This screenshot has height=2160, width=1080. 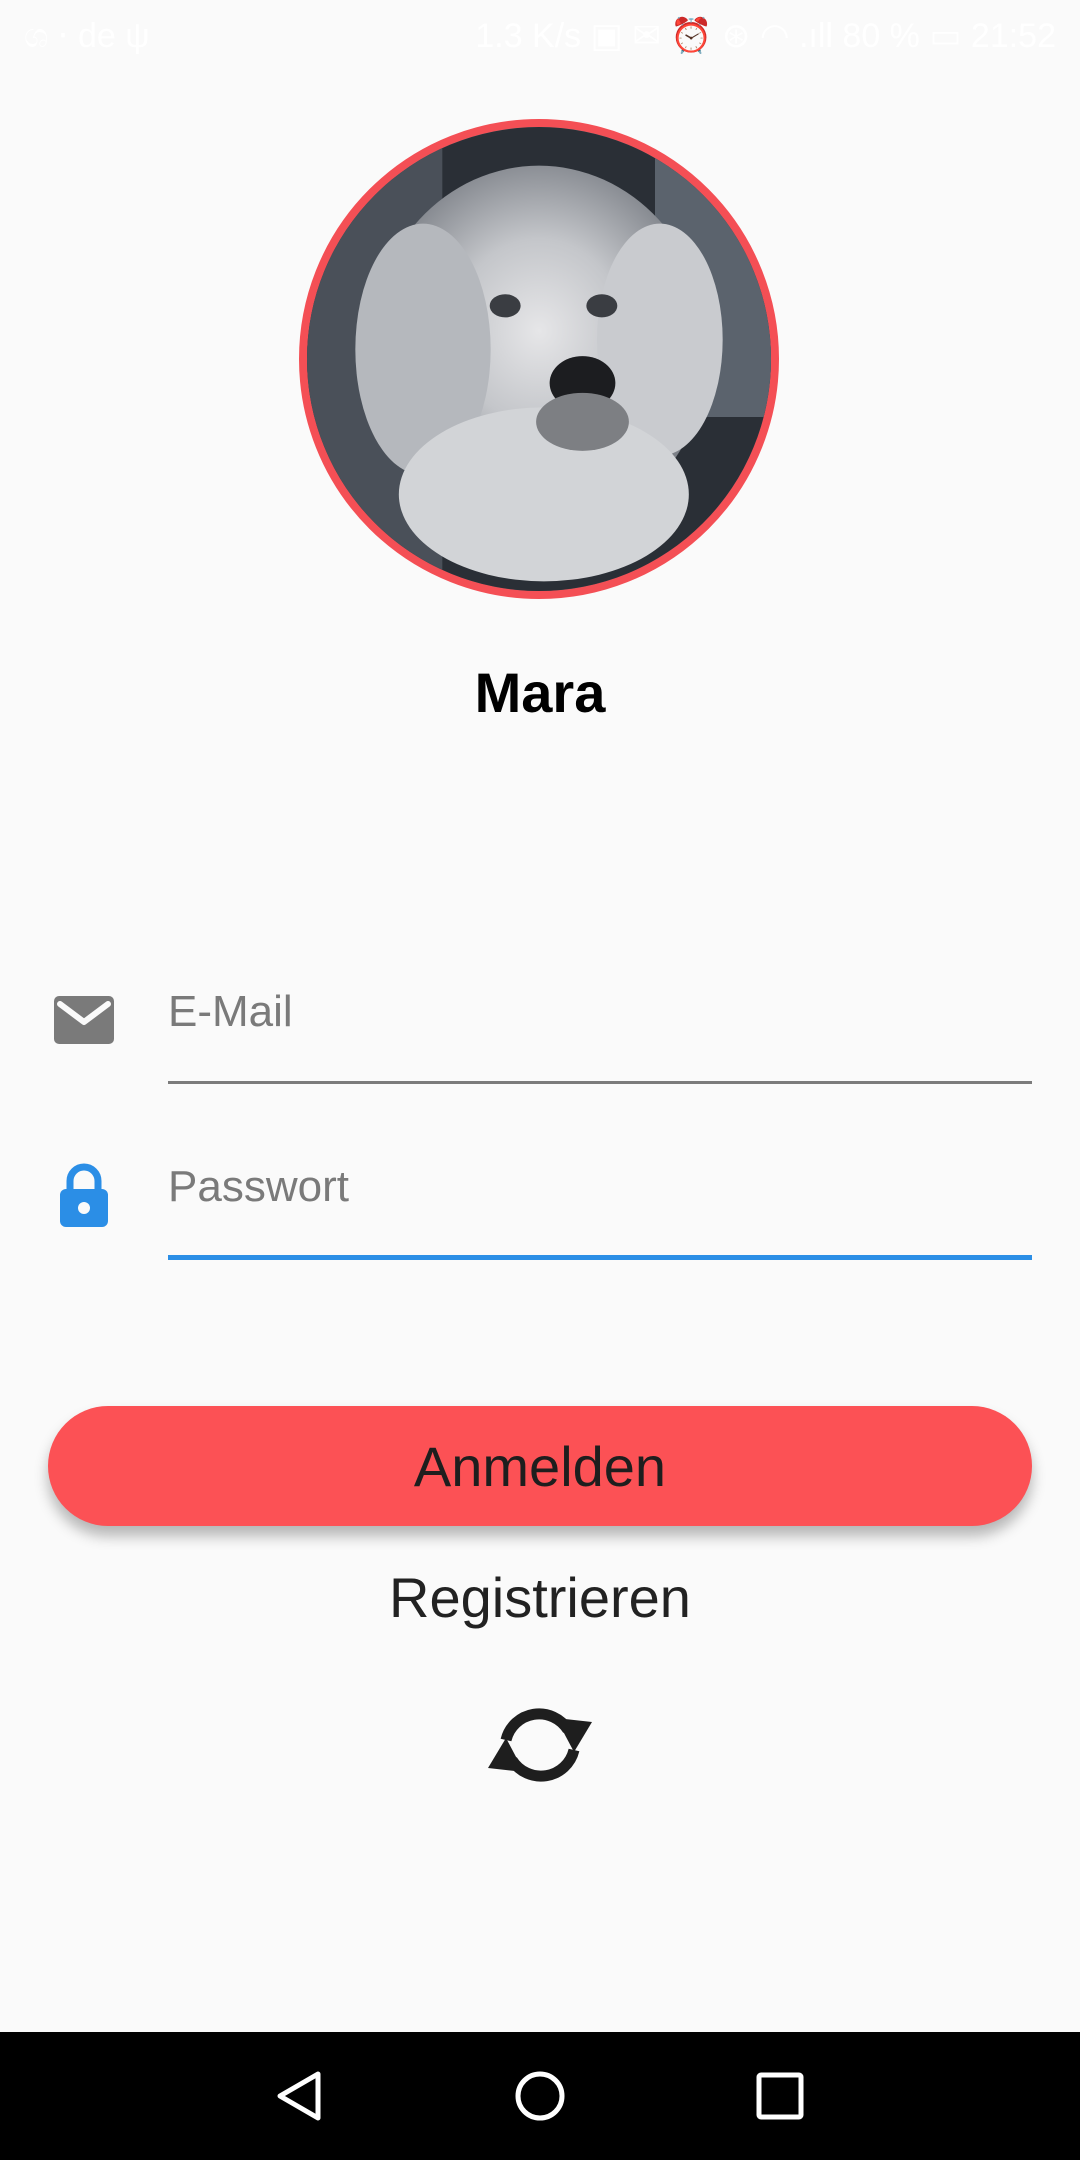 What do you see at coordinates (87, 36) in the screenshot?
I see `status-left: ශ ⋅ de ψ` at bounding box center [87, 36].